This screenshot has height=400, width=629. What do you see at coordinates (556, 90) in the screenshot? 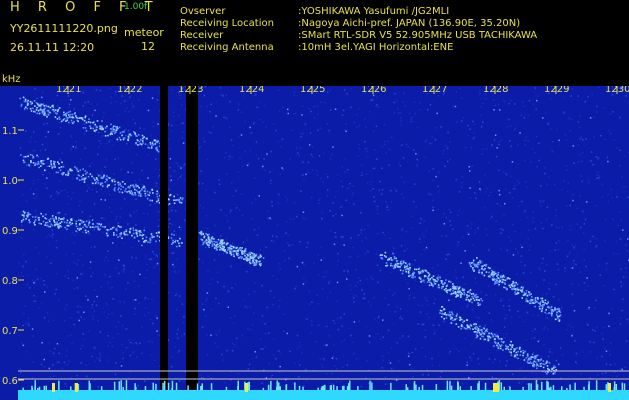
I see `time-tick-label: 1229` at bounding box center [556, 90].